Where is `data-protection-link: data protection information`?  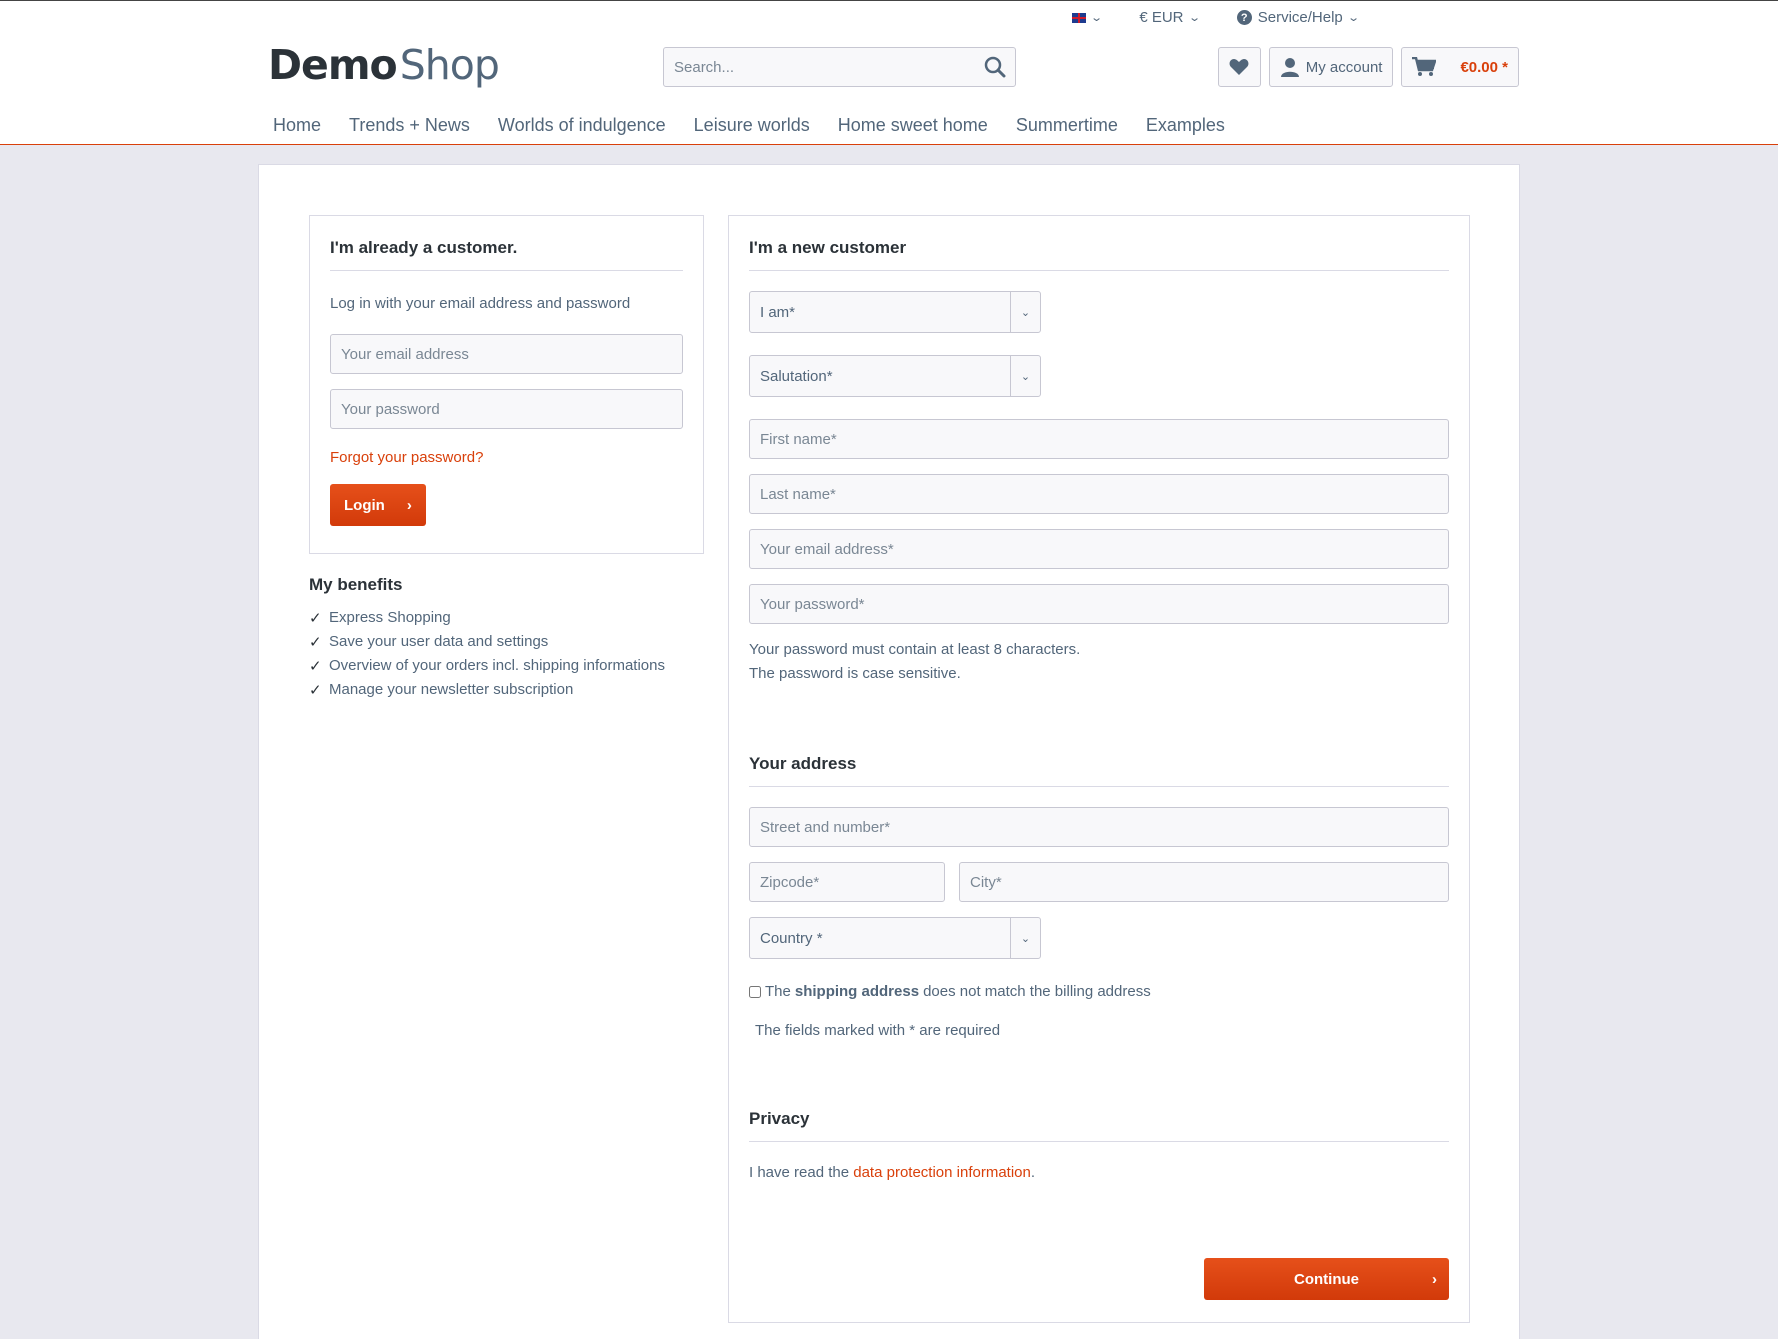
data-protection-link: data protection information is located at coordinates (942, 1172).